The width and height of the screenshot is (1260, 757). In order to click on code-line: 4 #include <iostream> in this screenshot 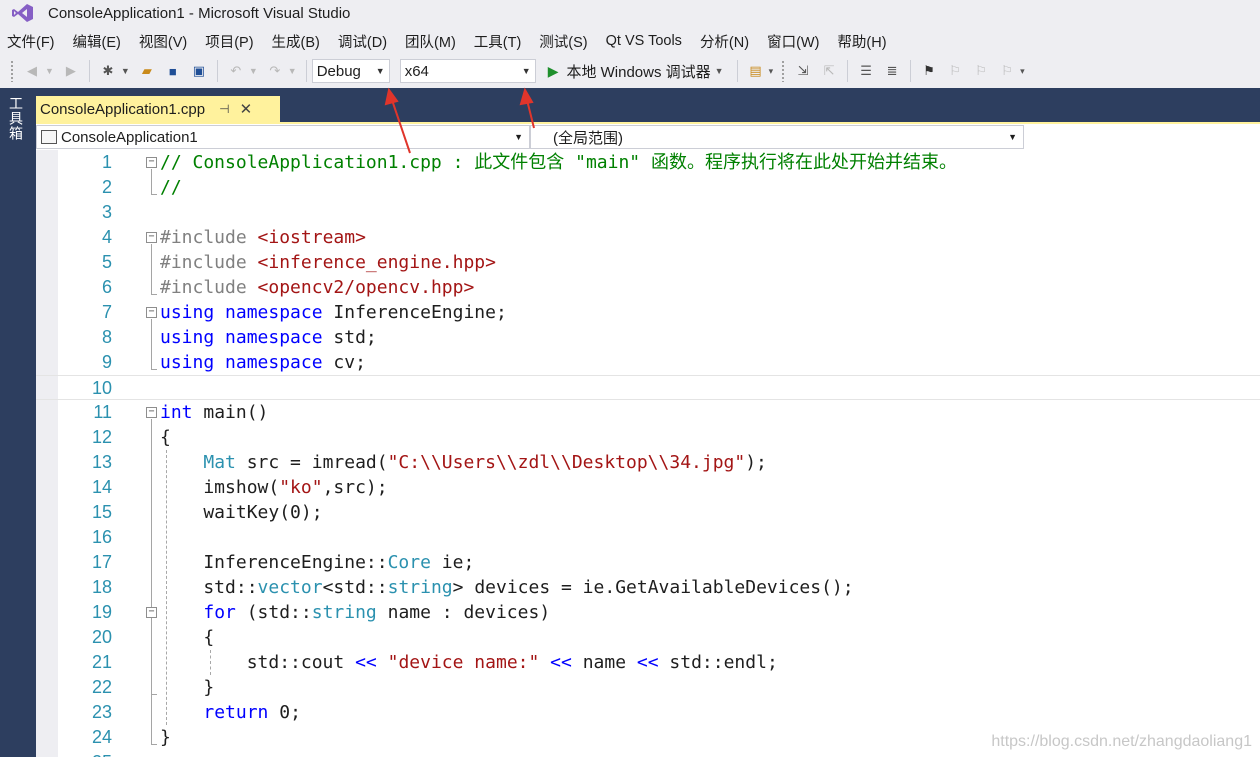, I will do `click(648, 237)`.